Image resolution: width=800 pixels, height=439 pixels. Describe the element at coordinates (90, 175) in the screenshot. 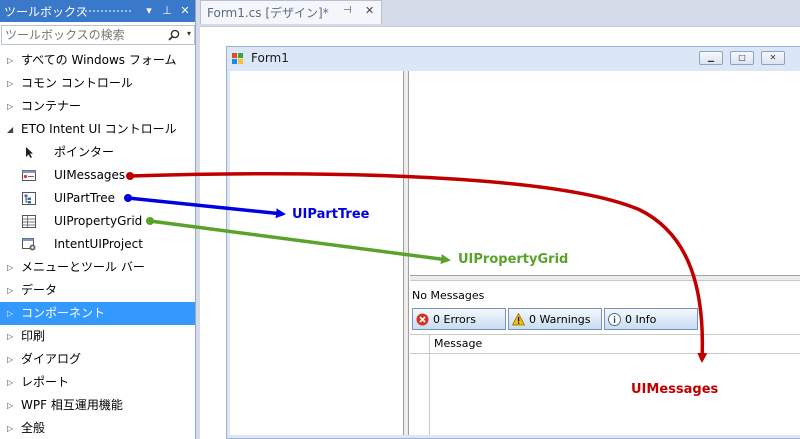

I see `toolbox-item-label: UIMessages` at that location.